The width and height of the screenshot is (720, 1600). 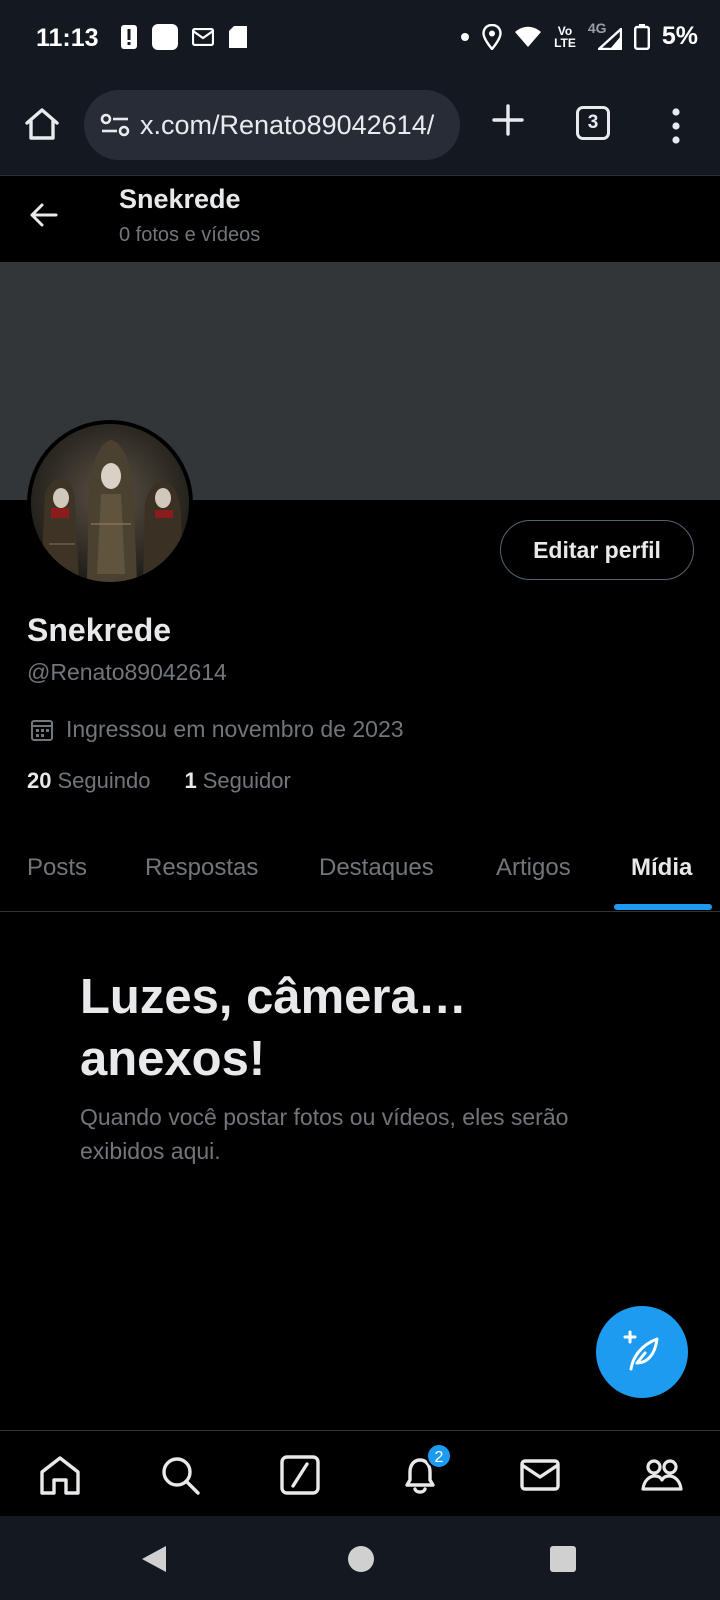 What do you see at coordinates (492, 36) in the screenshot?
I see `location-icon` at bounding box center [492, 36].